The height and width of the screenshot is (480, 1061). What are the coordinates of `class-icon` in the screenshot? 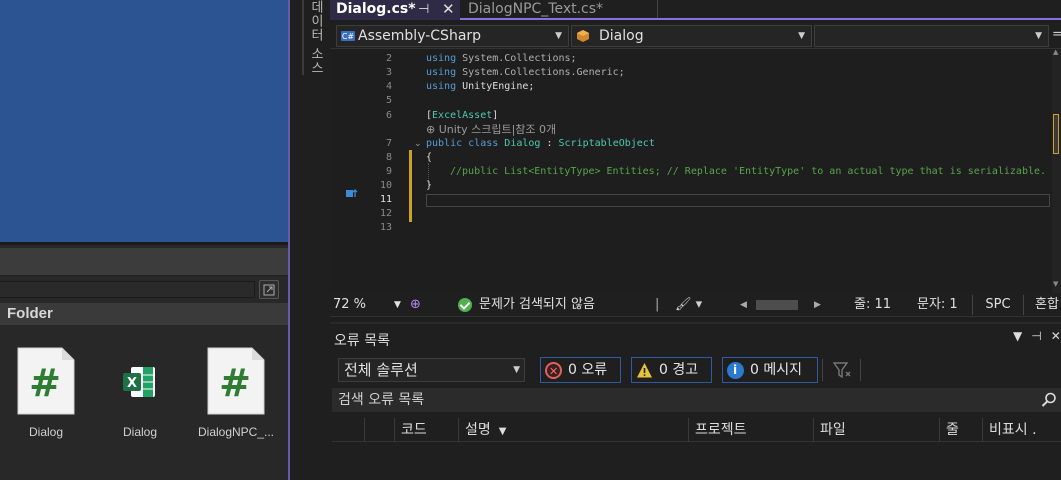 It's located at (583, 36).